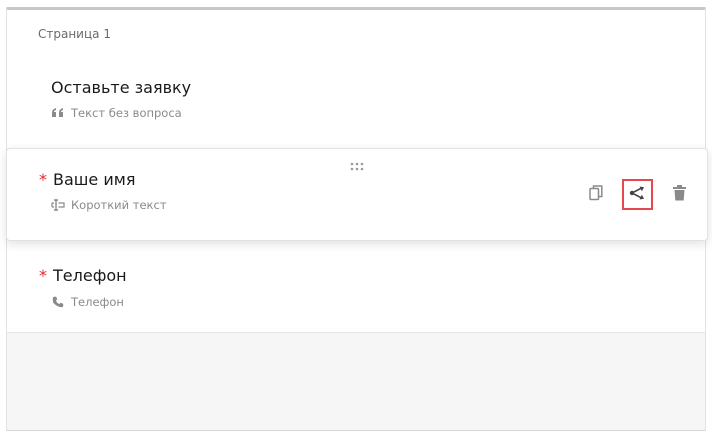  I want to click on question-type-label: Телефон, so click(97, 302).